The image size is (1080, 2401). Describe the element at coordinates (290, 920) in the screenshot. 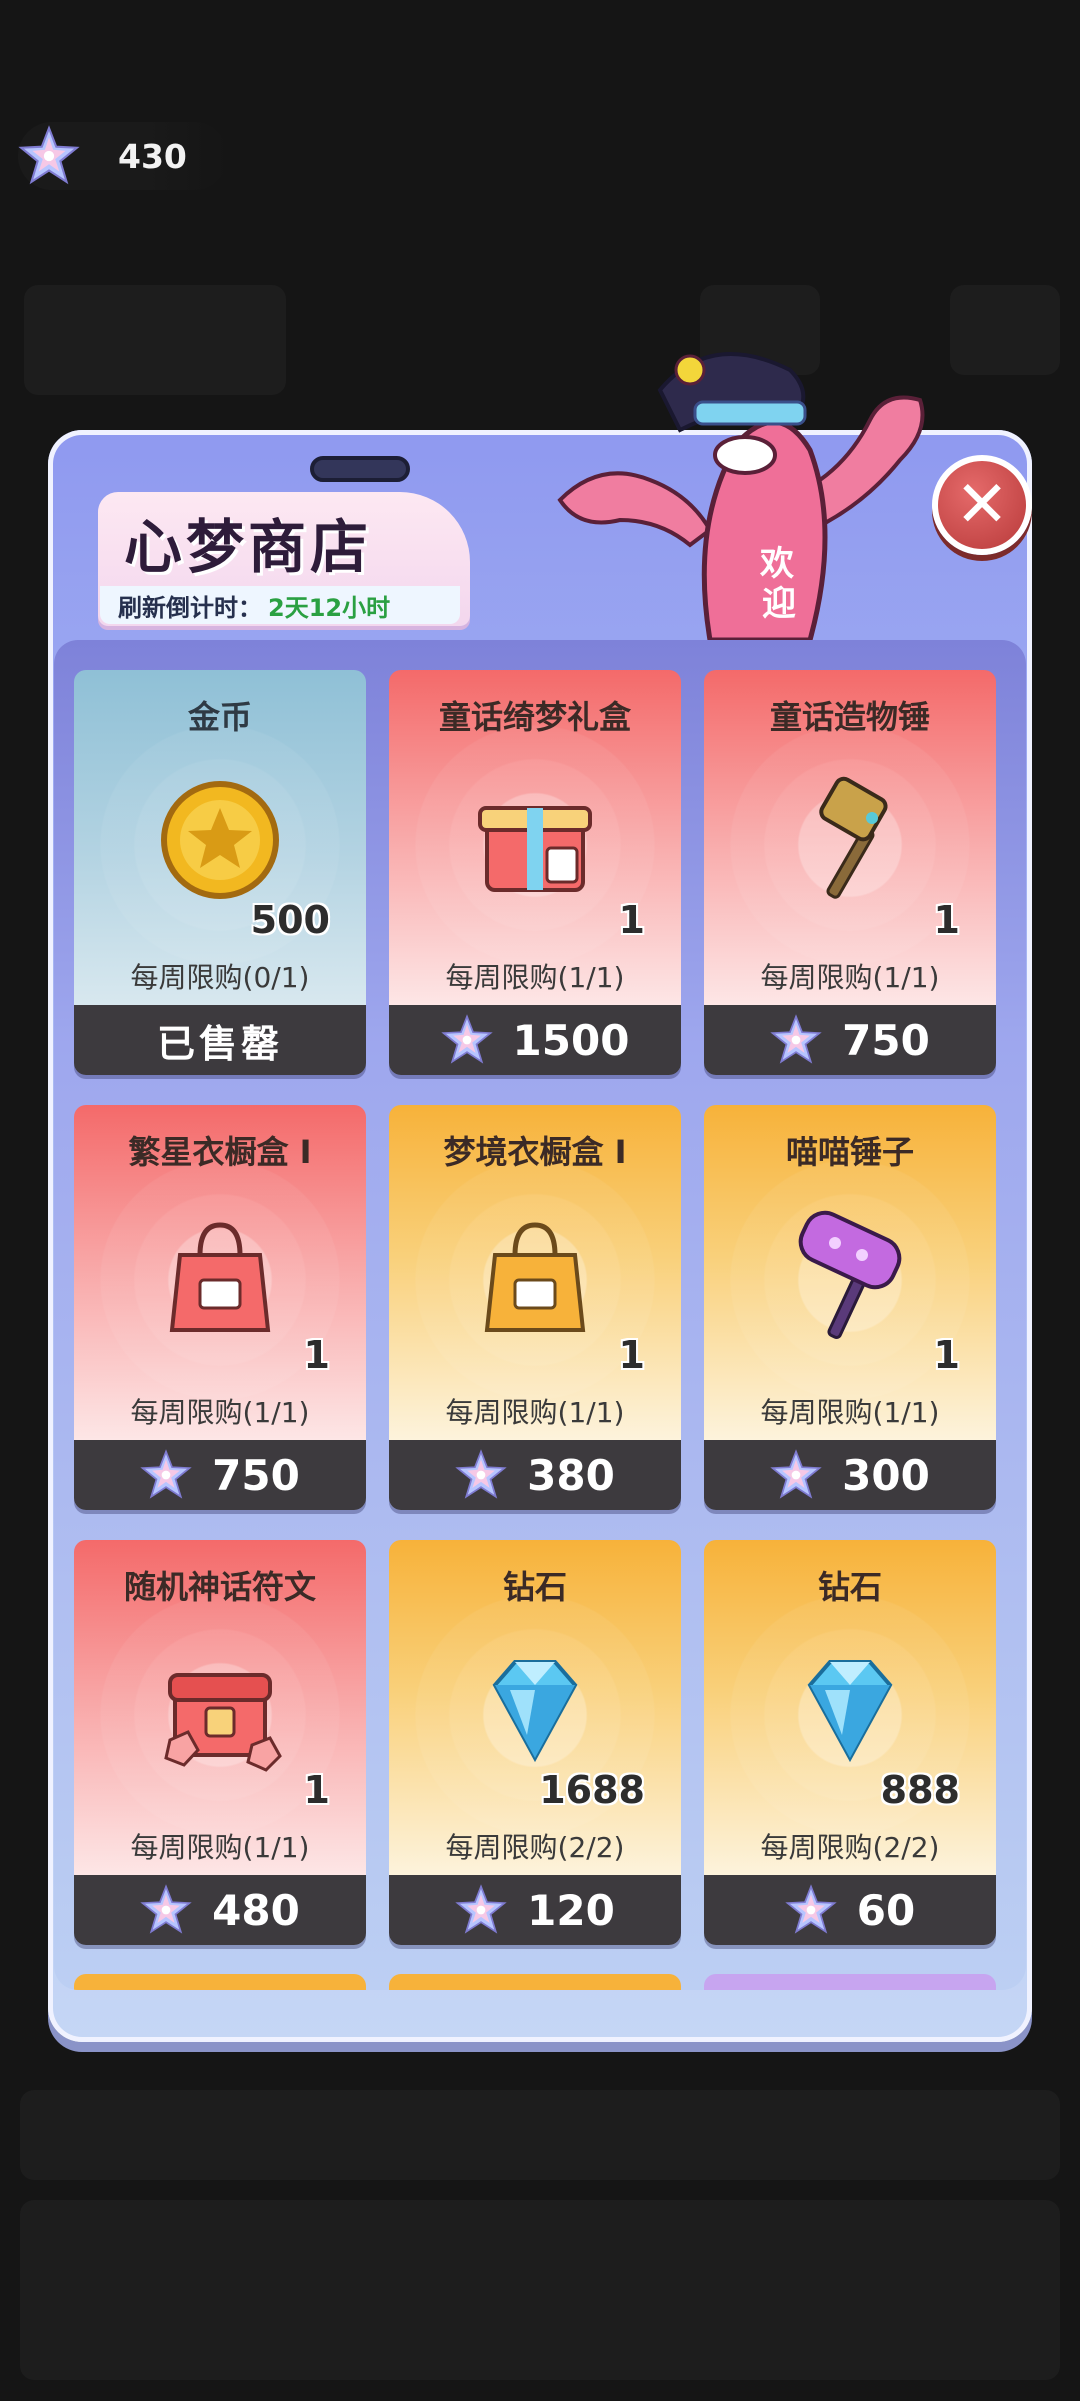

I see `item-quantity: 500` at that location.